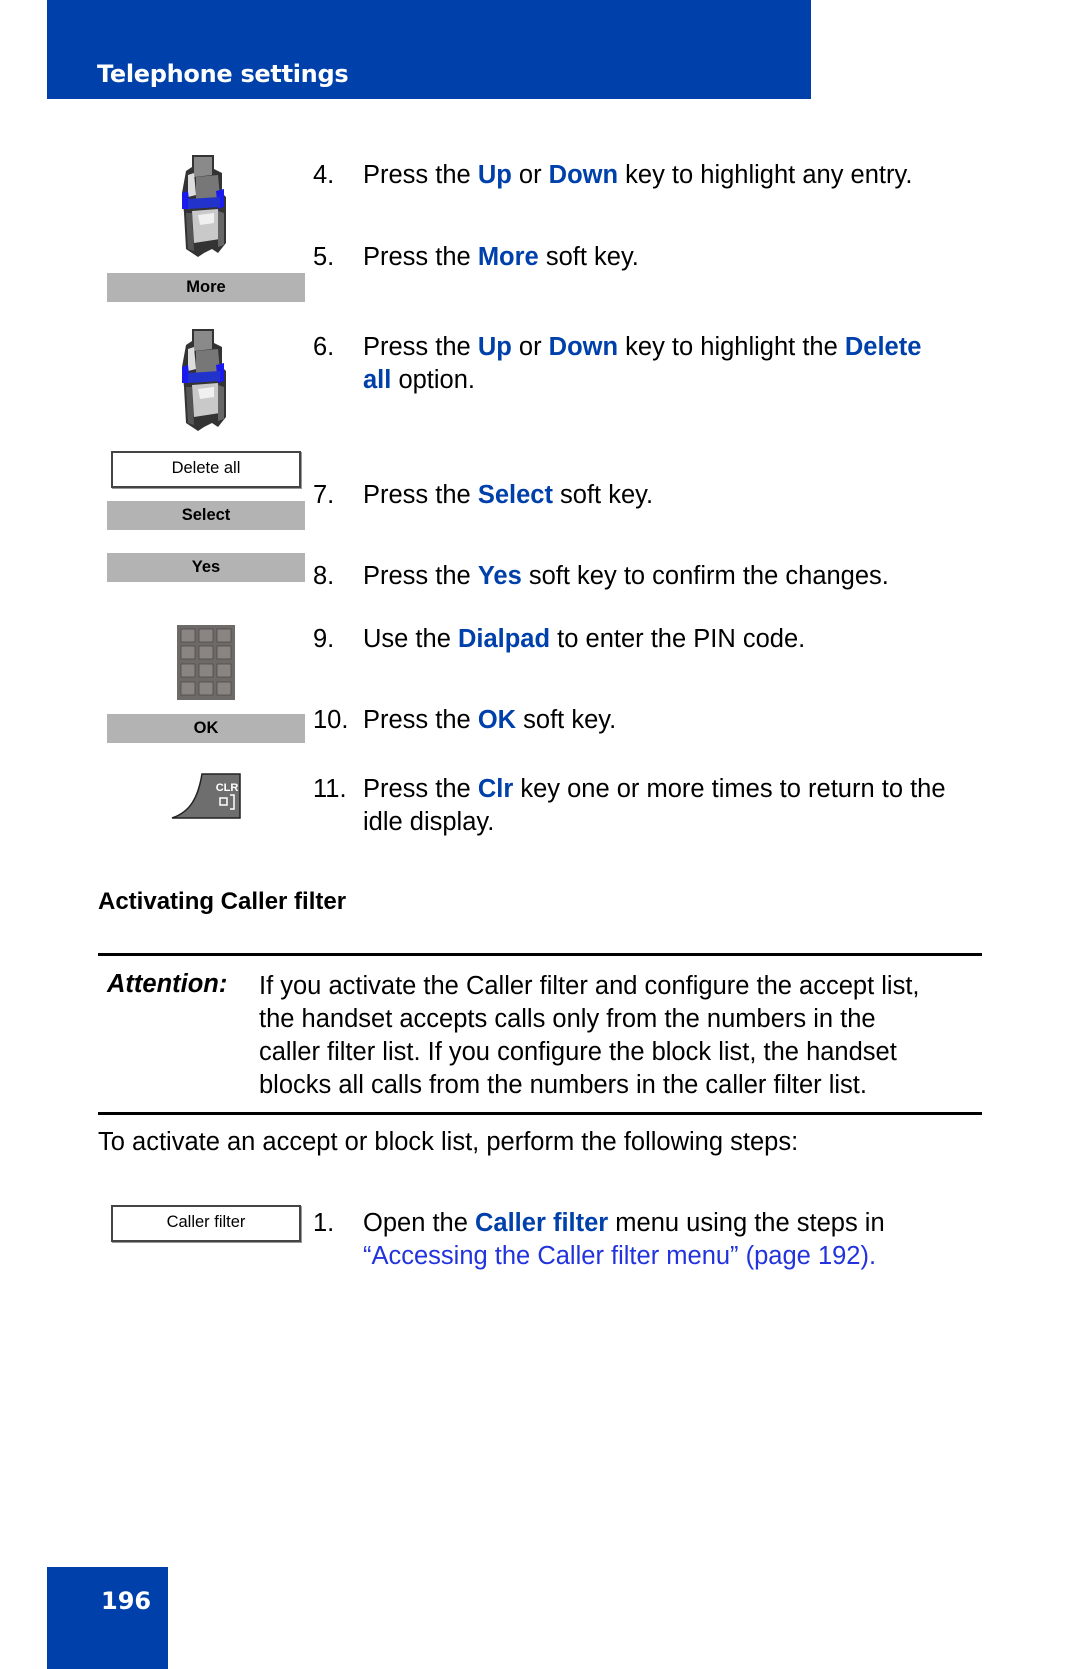 The height and width of the screenshot is (1669, 1080). Describe the element at coordinates (746, 1223) in the screenshot. I see `step-text: menu using the steps in` at that location.